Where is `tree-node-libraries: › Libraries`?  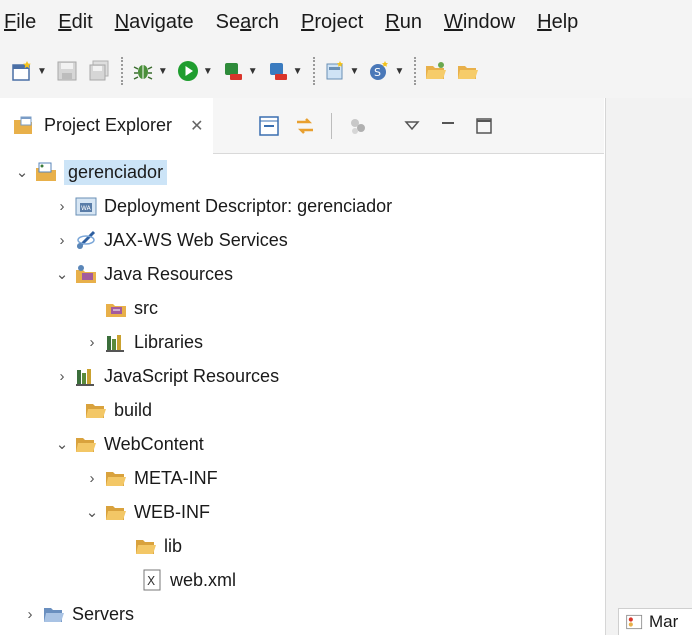 tree-node-libraries: › Libraries is located at coordinates (143, 342).